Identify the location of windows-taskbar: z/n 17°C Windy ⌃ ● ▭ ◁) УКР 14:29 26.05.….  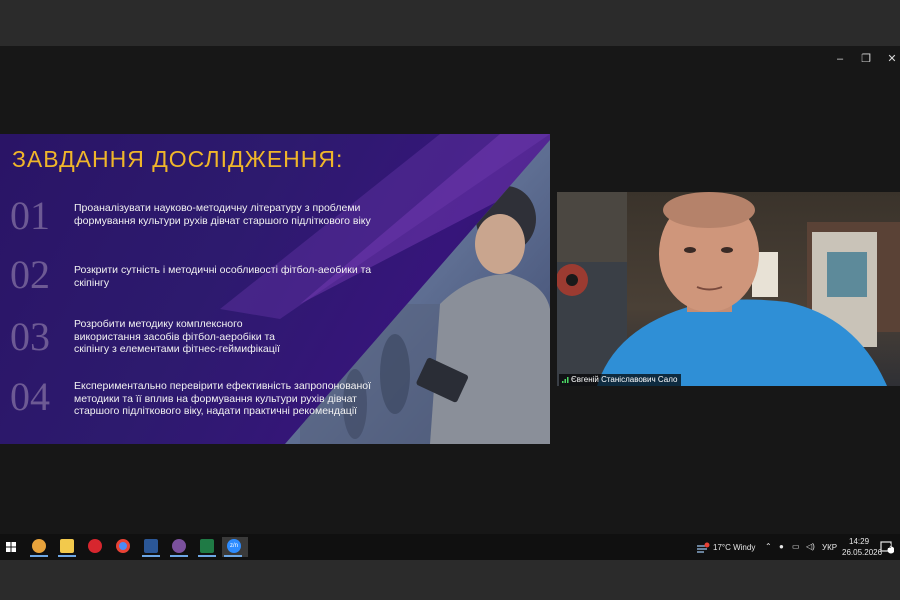
(450, 547).